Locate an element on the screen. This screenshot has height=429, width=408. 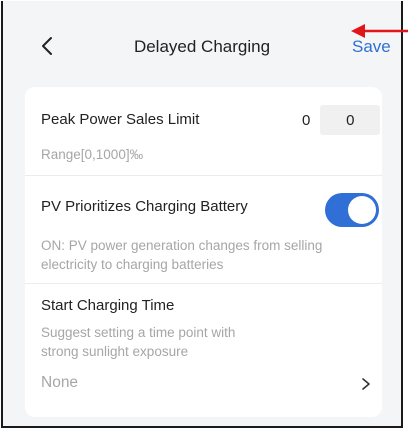
save-button: Save is located at coordinates (371, 47).